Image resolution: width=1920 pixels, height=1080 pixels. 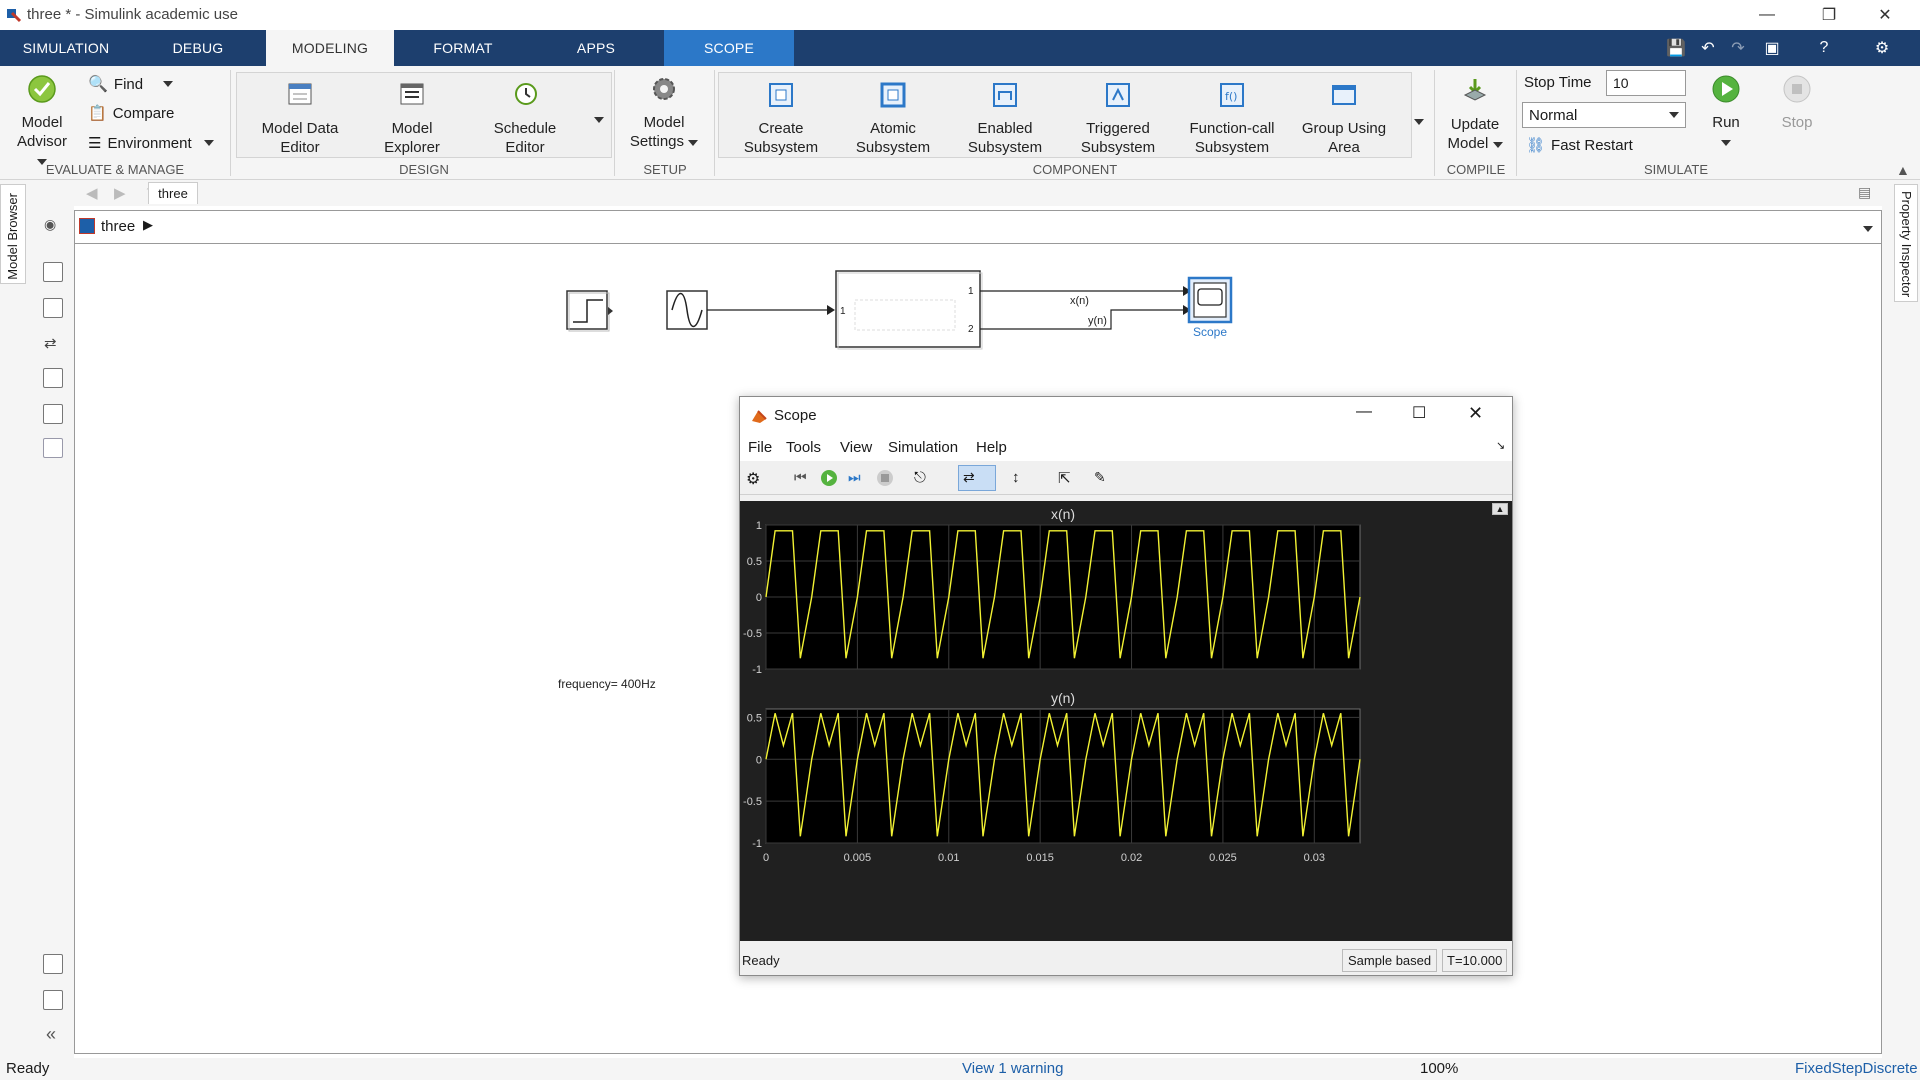 What do you see at coordinates (977, 478) in the screenshot?
I see `zoom-x-toggle: ⇄` at bounding box center [977, 478].